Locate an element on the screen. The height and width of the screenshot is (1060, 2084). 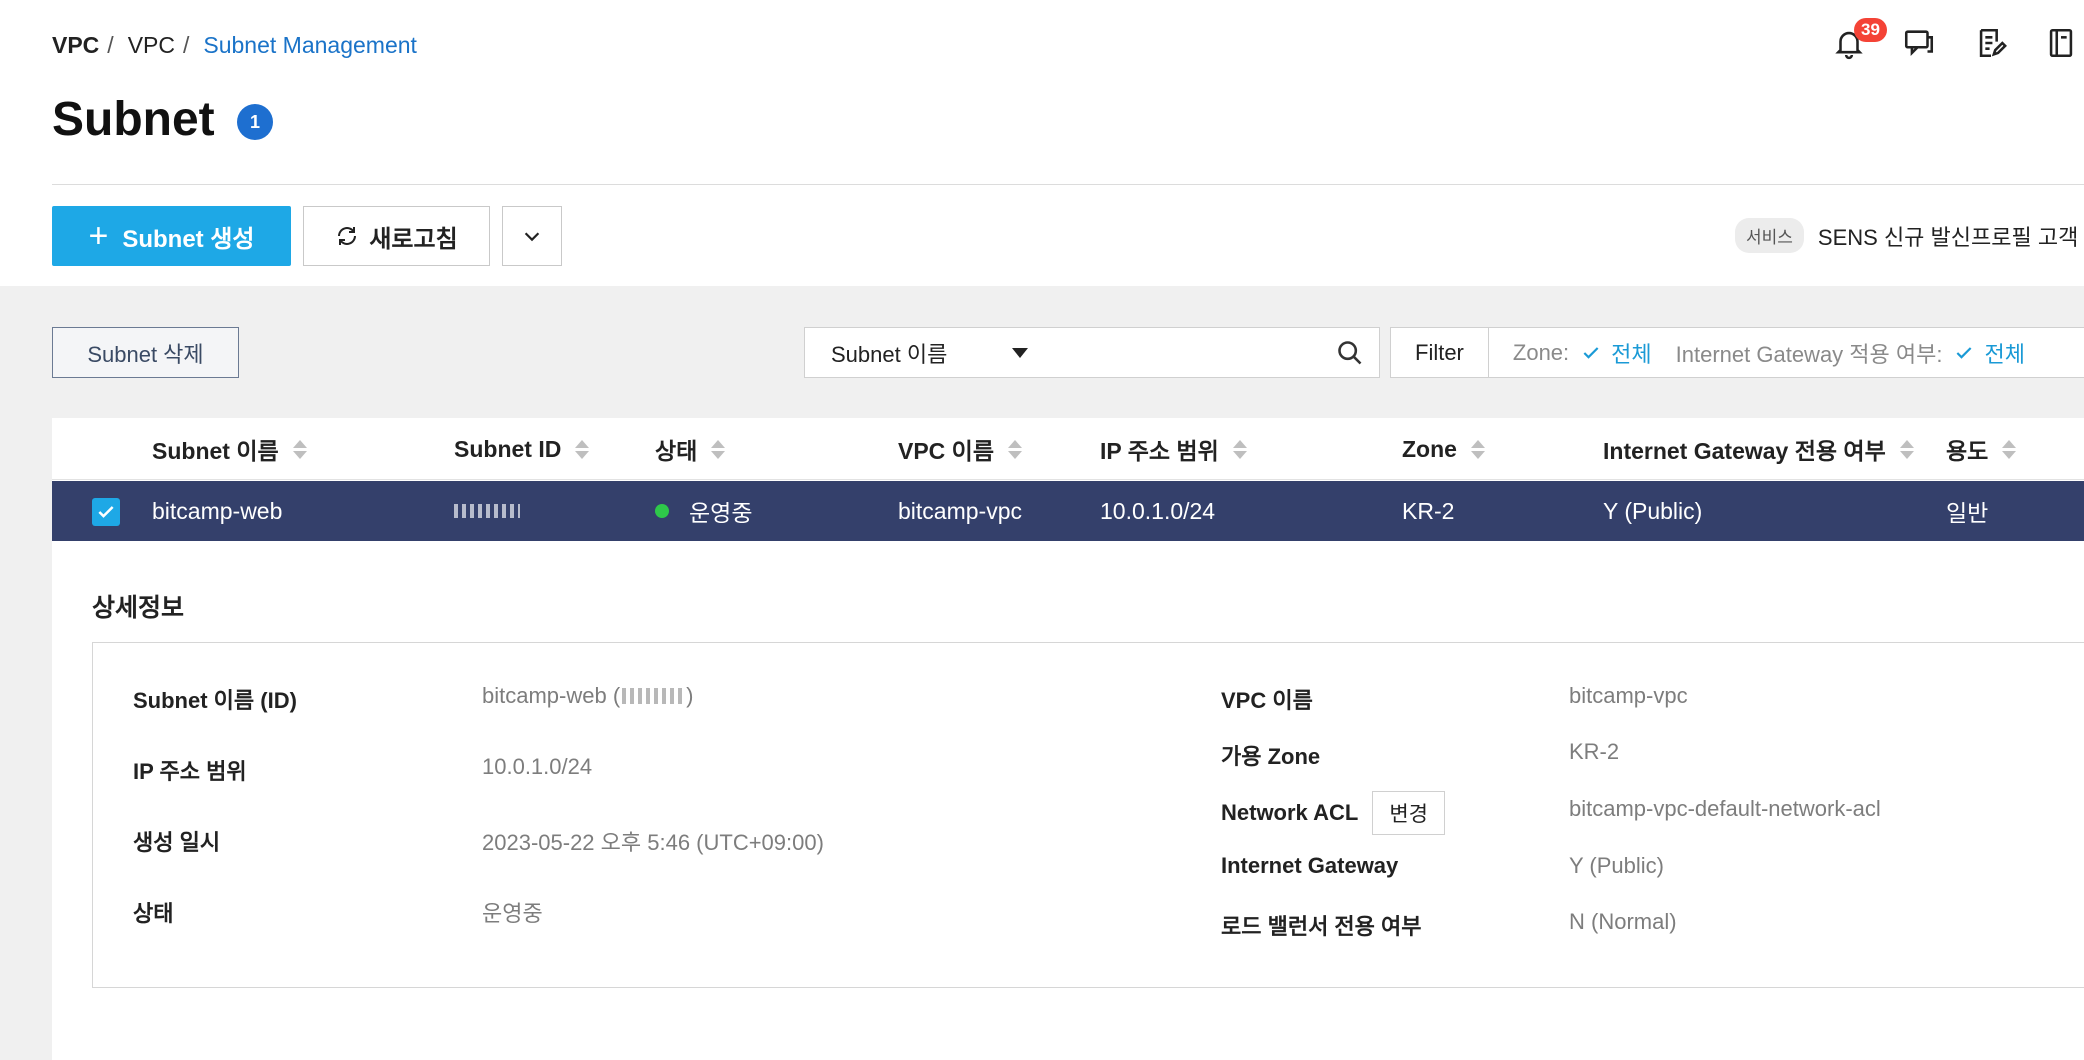
memo-edit-icon is located at coordinates (1992, 44).